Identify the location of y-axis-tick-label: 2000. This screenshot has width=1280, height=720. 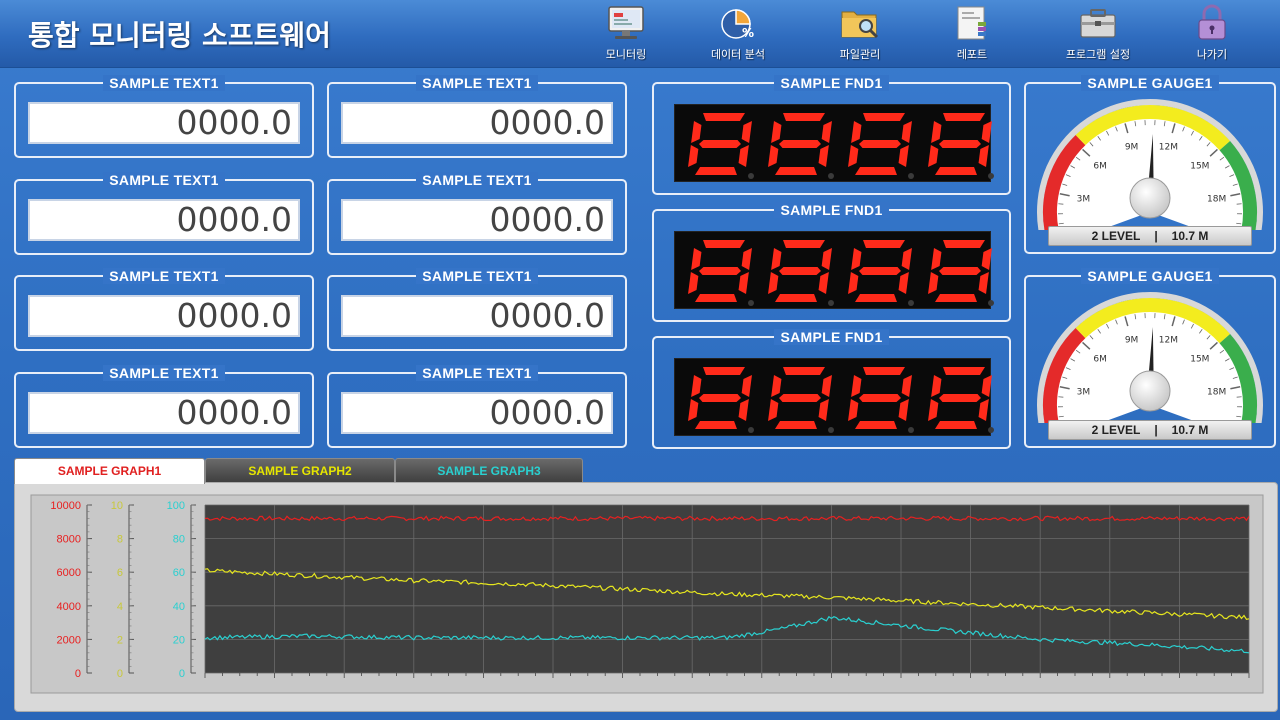
(69, 640).